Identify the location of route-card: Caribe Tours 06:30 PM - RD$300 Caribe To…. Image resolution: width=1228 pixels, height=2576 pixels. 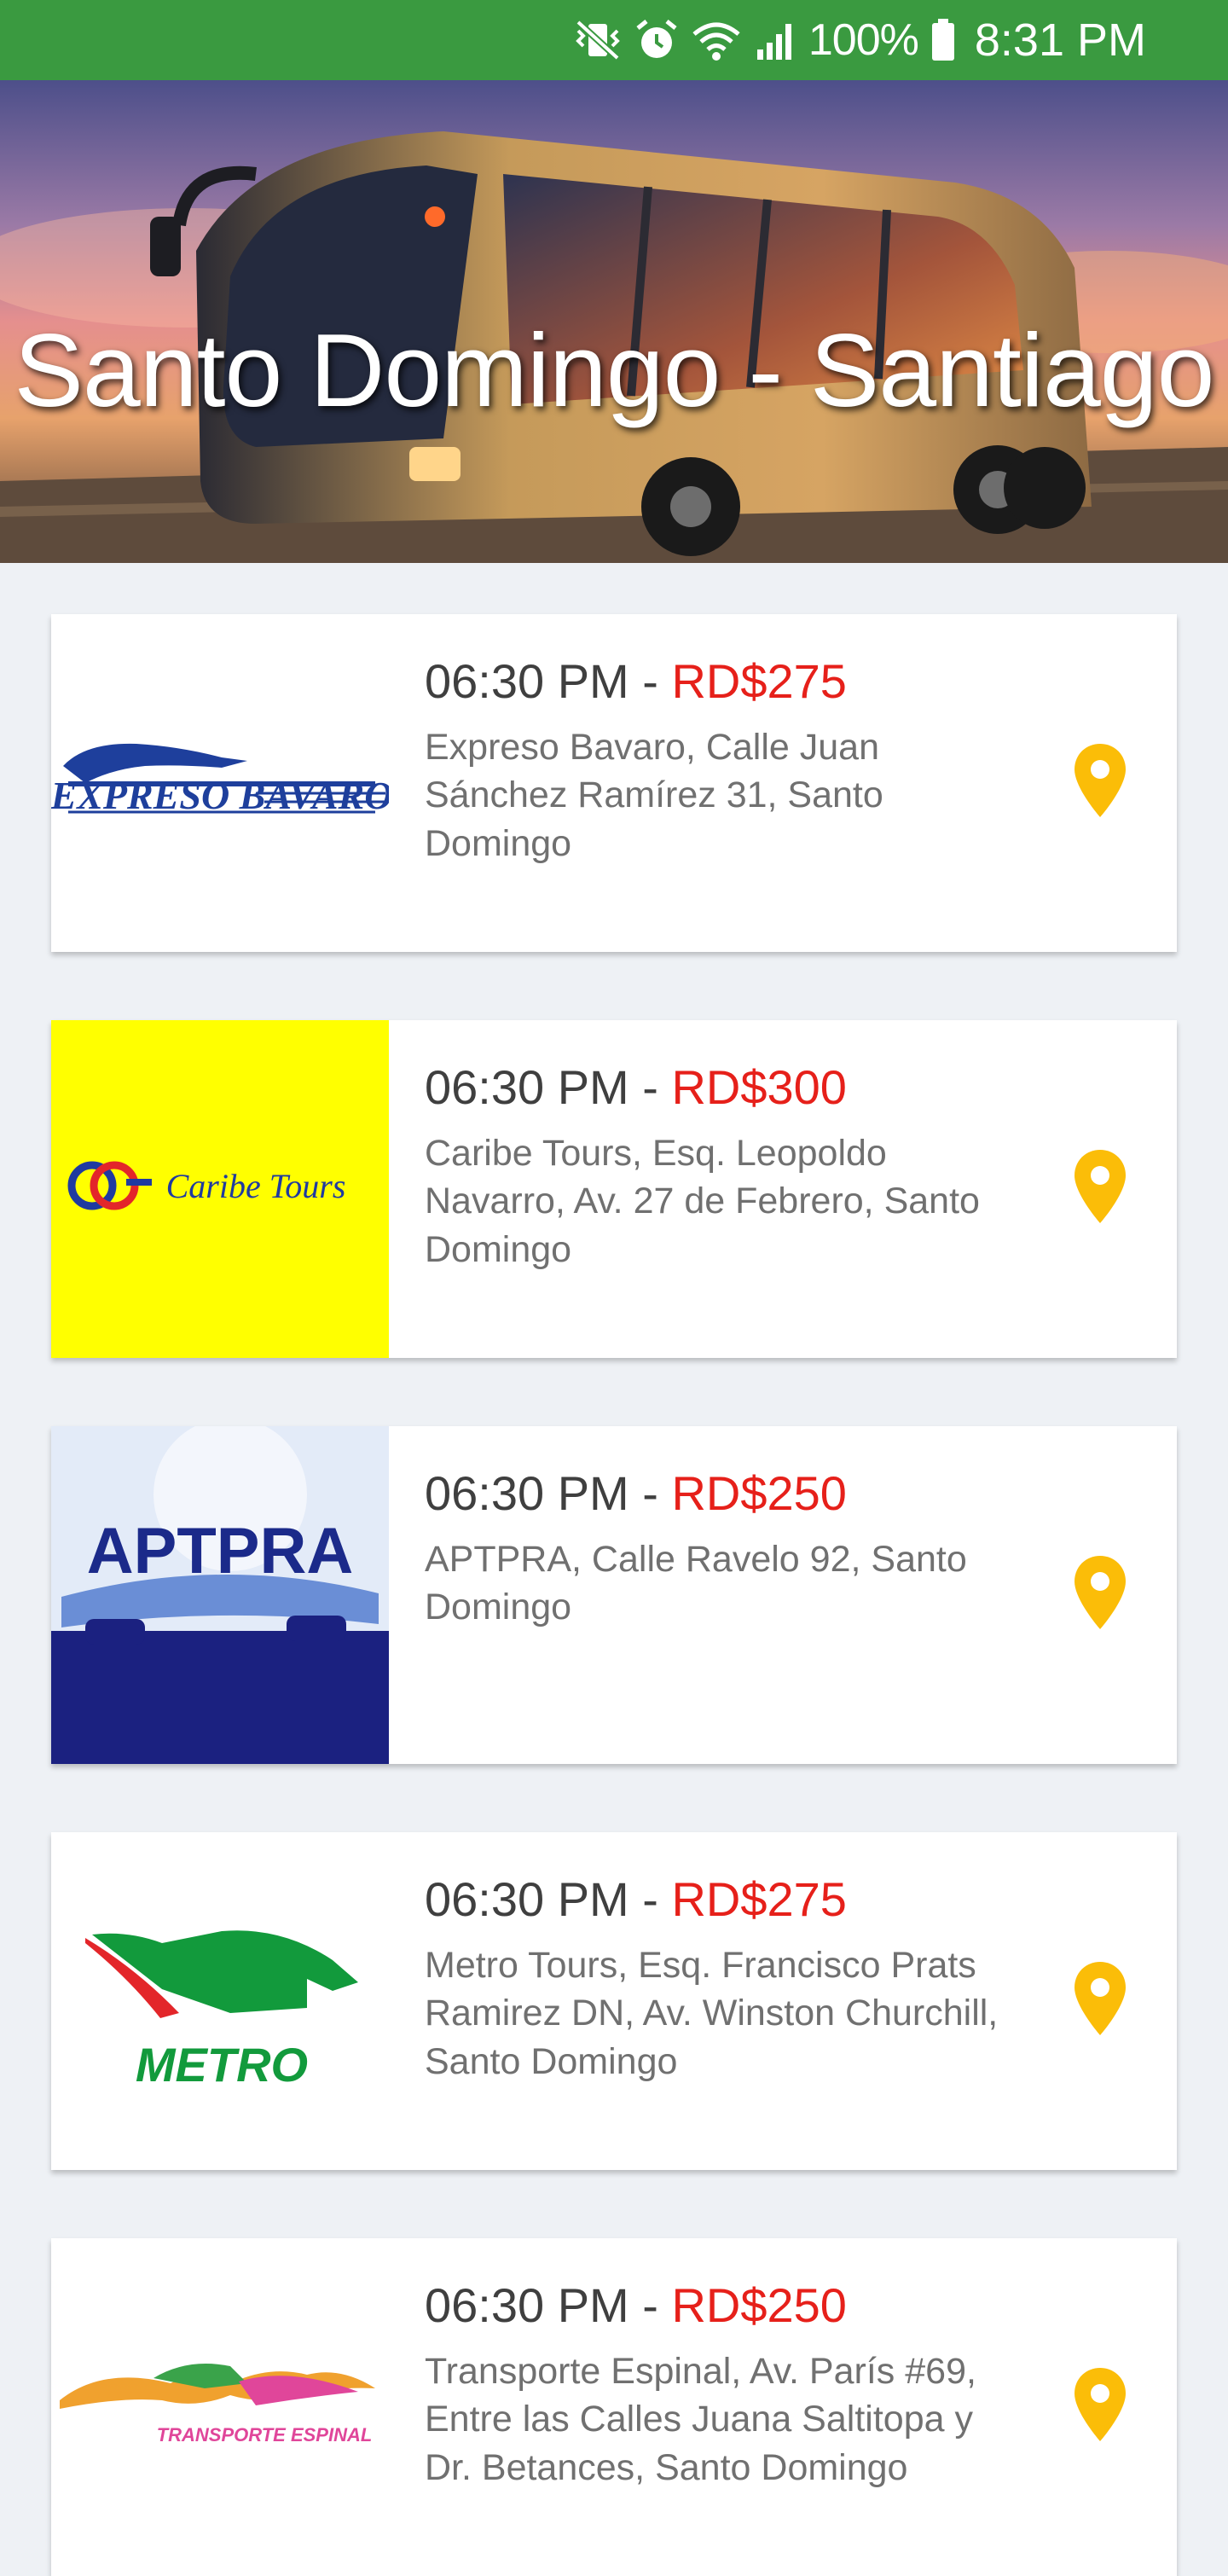
(614, 1189).